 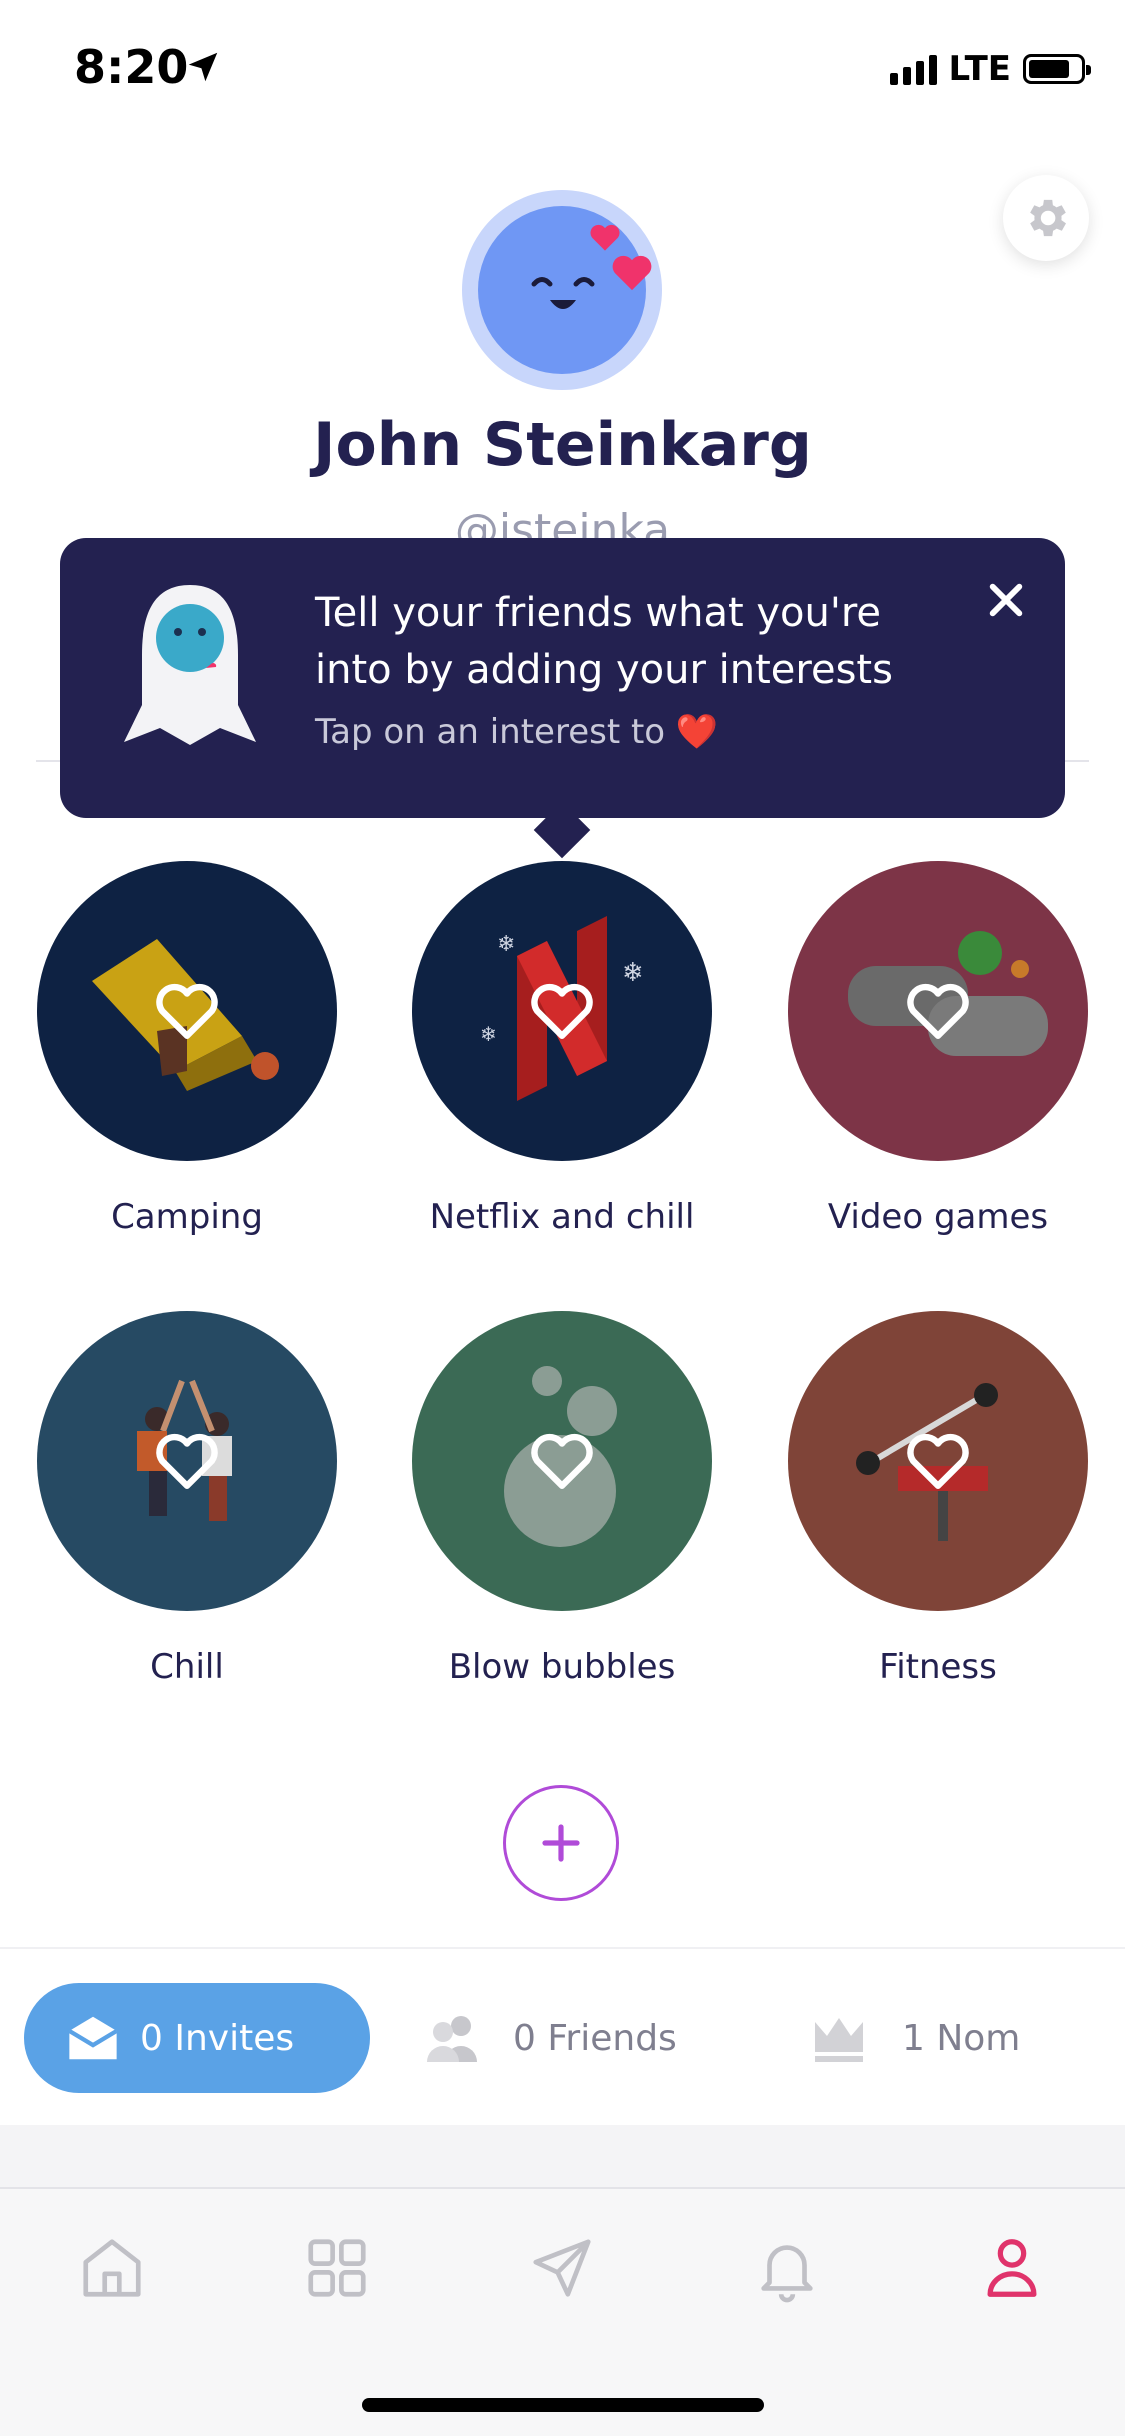 I want to click on interest-camping: Camping, so click(x=187, y=1049).